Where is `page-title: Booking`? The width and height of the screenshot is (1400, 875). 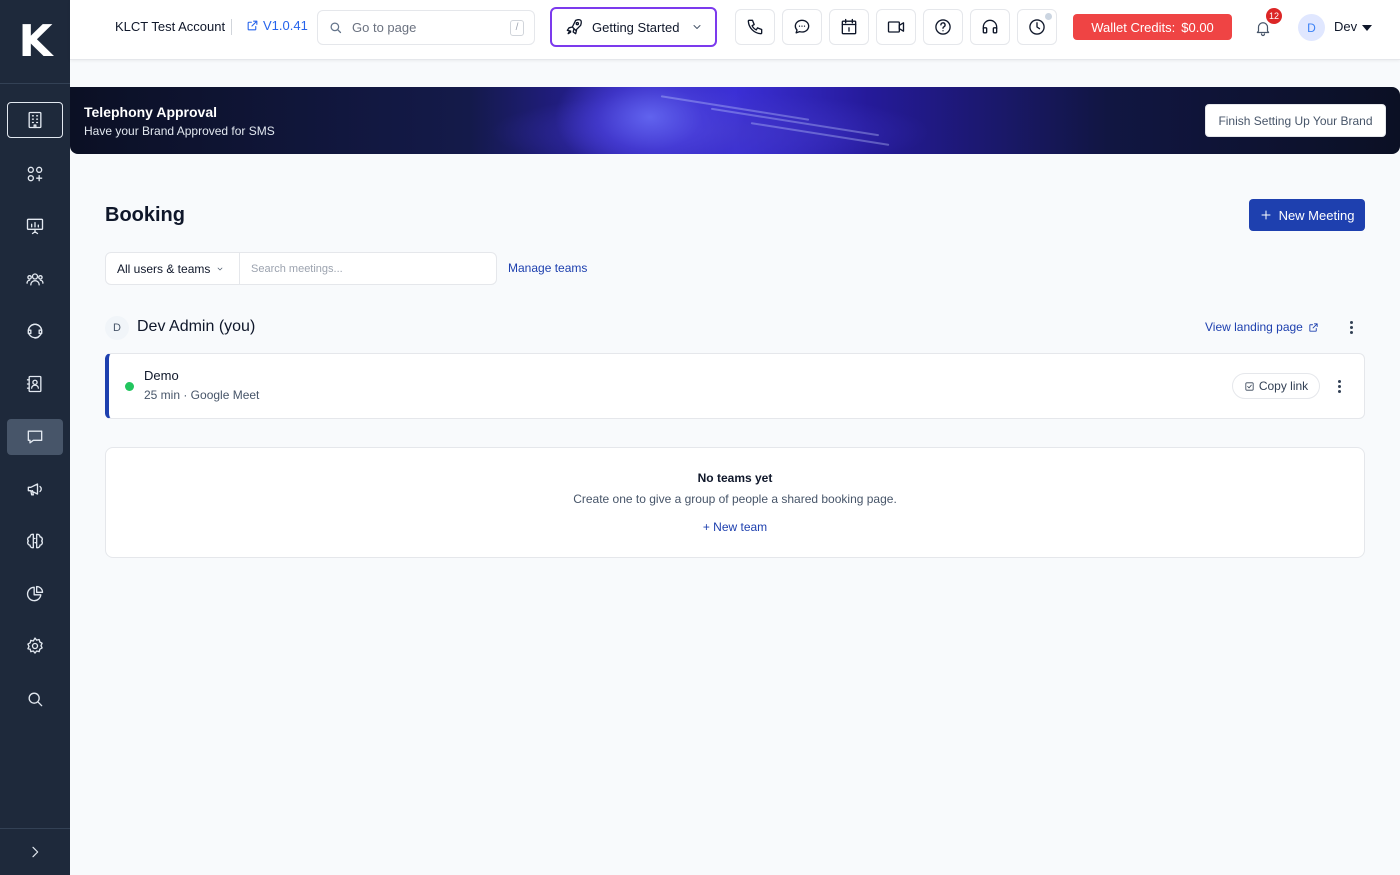
page-title: Booking is located at coordinates (145, 215).